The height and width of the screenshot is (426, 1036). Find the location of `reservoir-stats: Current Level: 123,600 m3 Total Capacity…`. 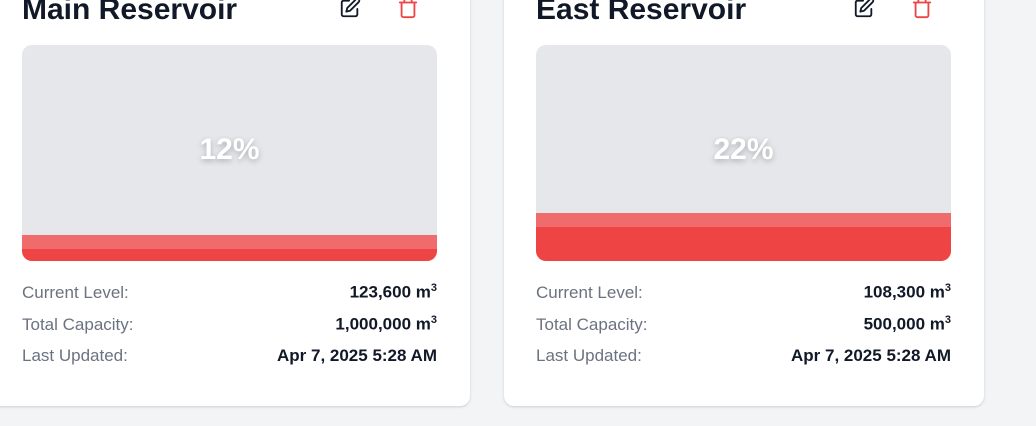

reservoir-stats: Current Level: 123,600 m3 Total Capacity… is located at coordinates (229, 330).